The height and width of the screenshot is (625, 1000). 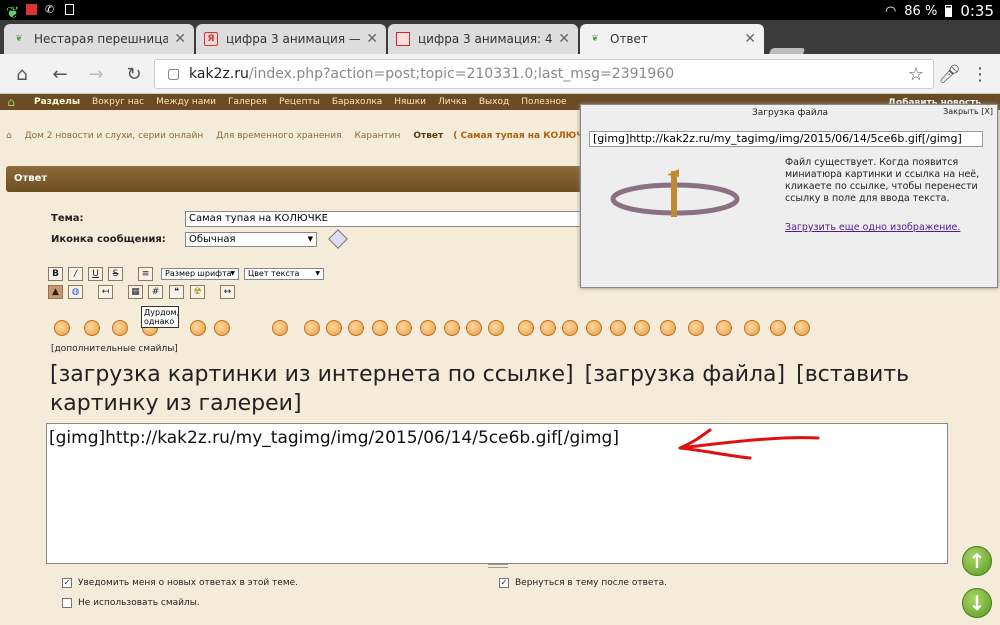 What do you see at coordinates (95, 274) in the screenshot?
I see `underline-button: U` at bounding box center [95, 274].